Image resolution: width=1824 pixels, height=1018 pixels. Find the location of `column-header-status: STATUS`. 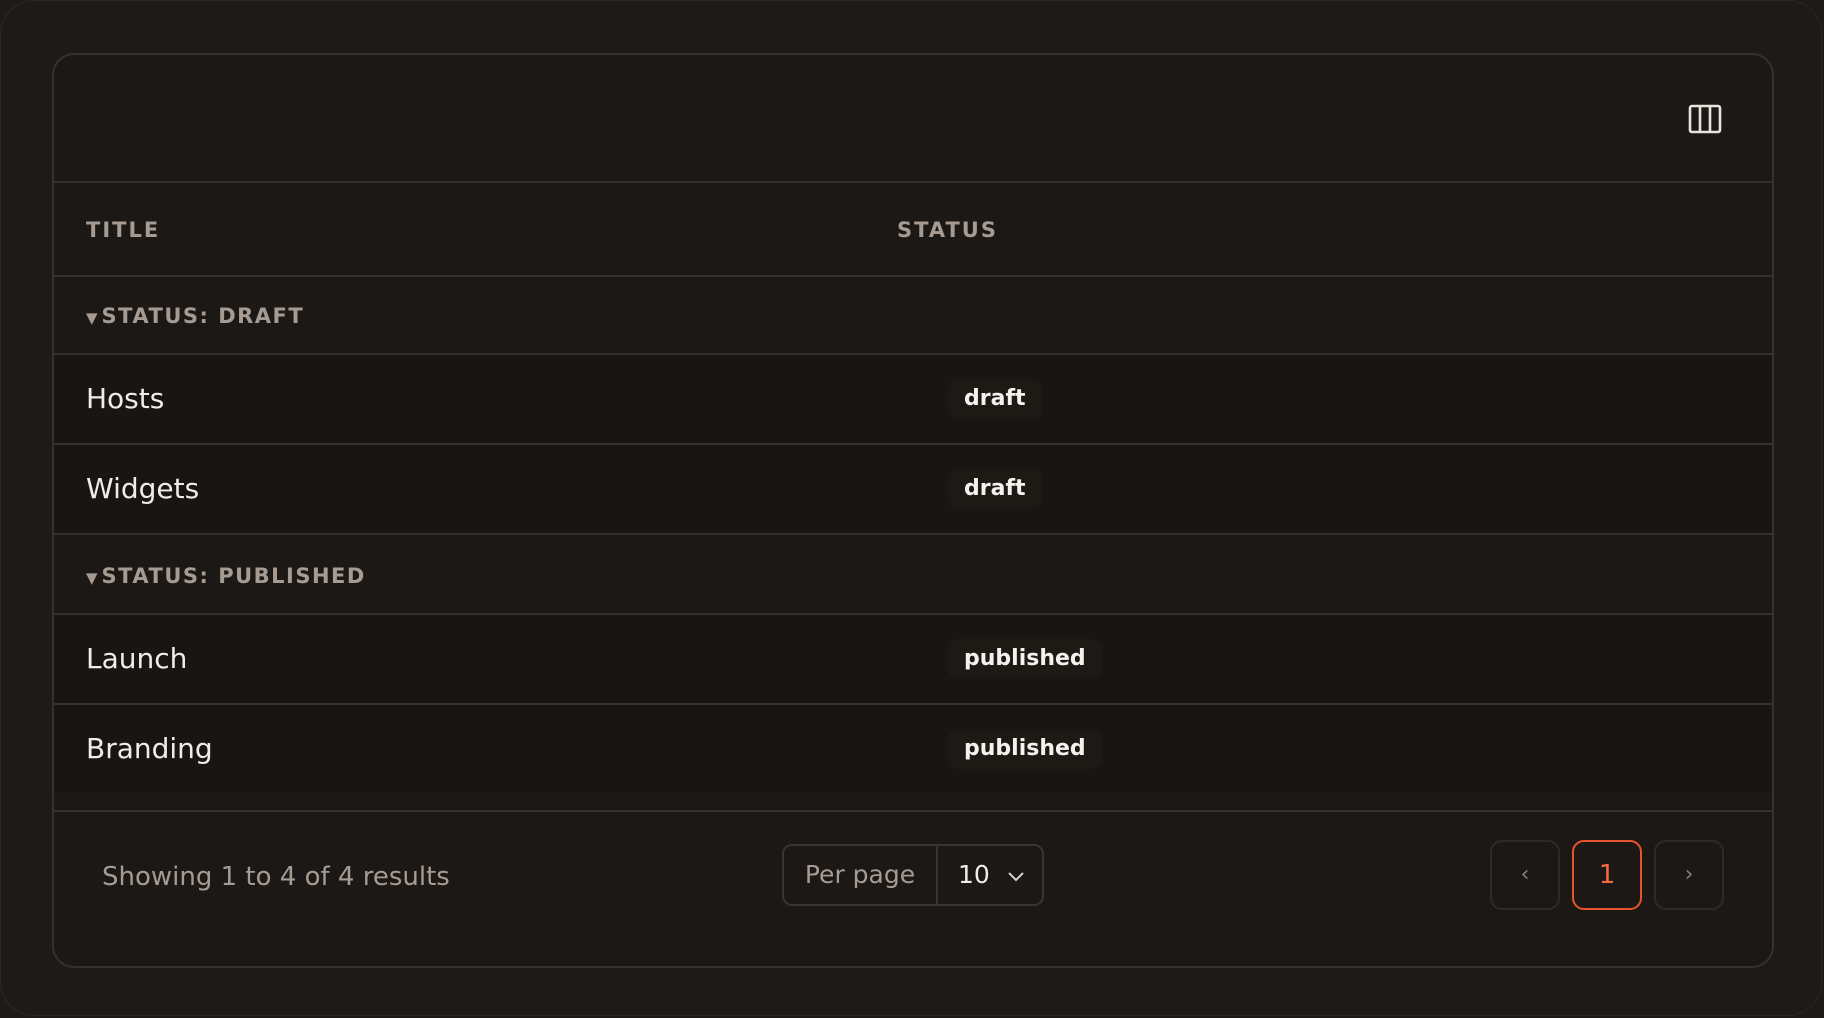

column-header-status: STATUS is located at coordinates (947, 229).